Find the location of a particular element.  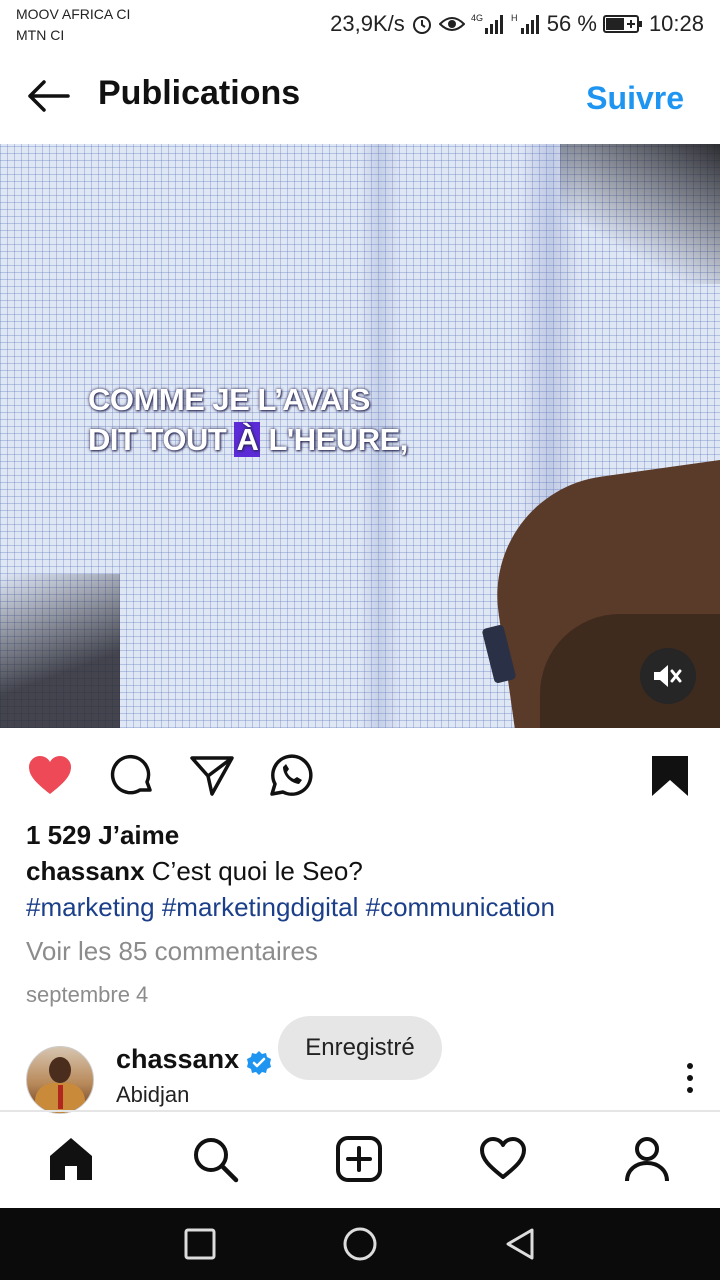

home-circle-icon is located at coordinates (360, 1244).